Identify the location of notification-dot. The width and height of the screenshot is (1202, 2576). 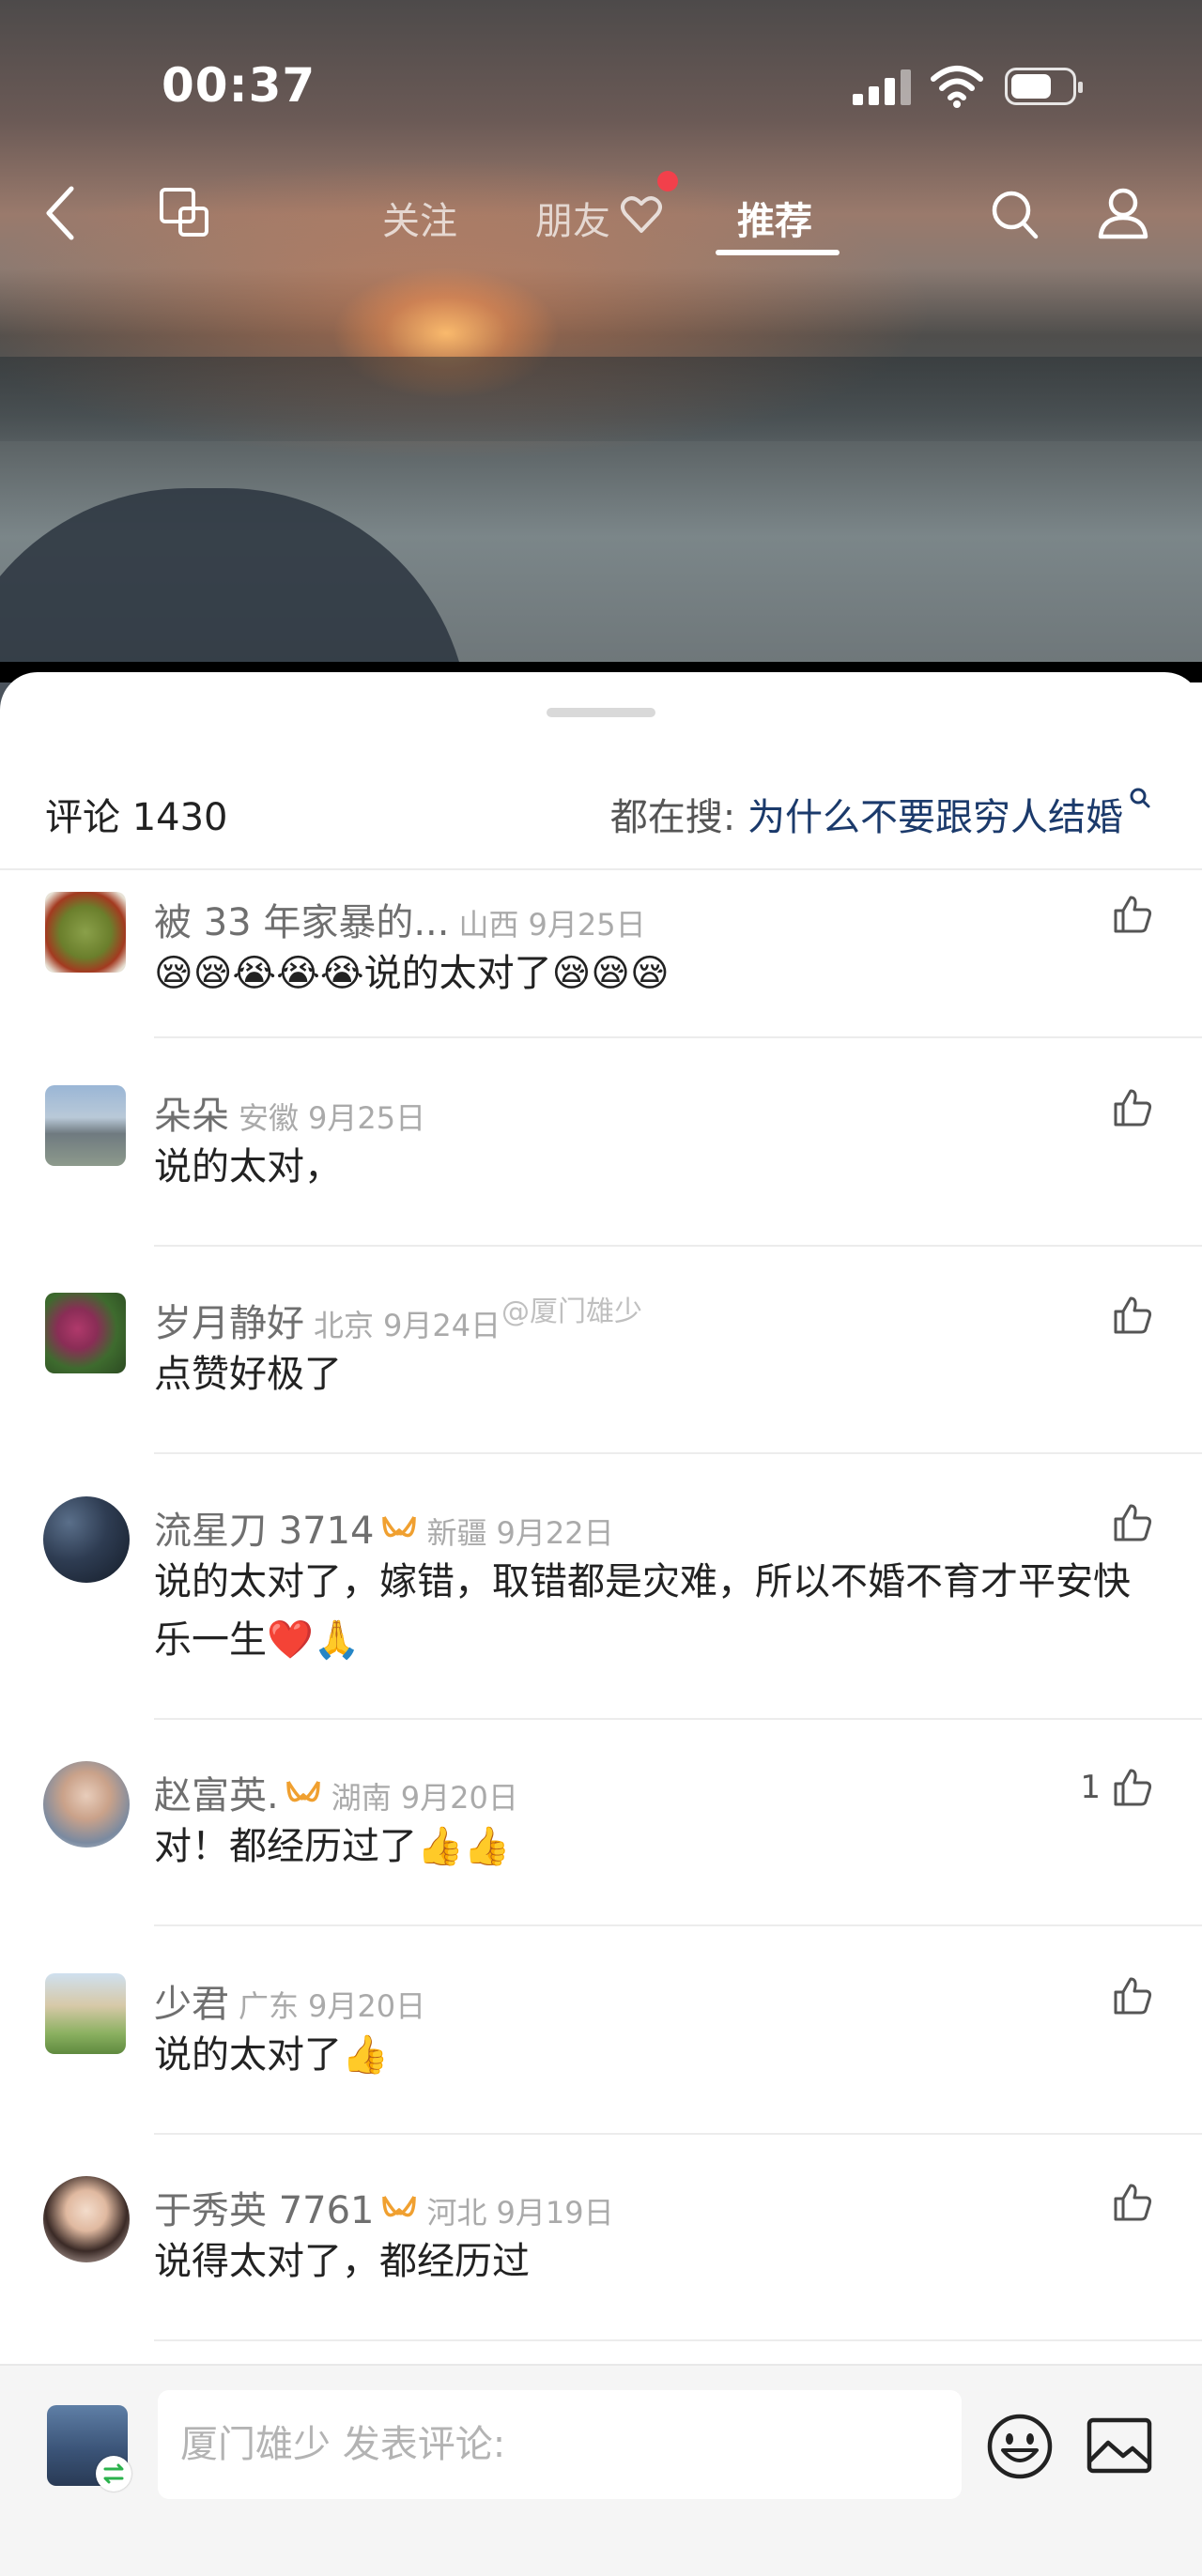
(667, 182).